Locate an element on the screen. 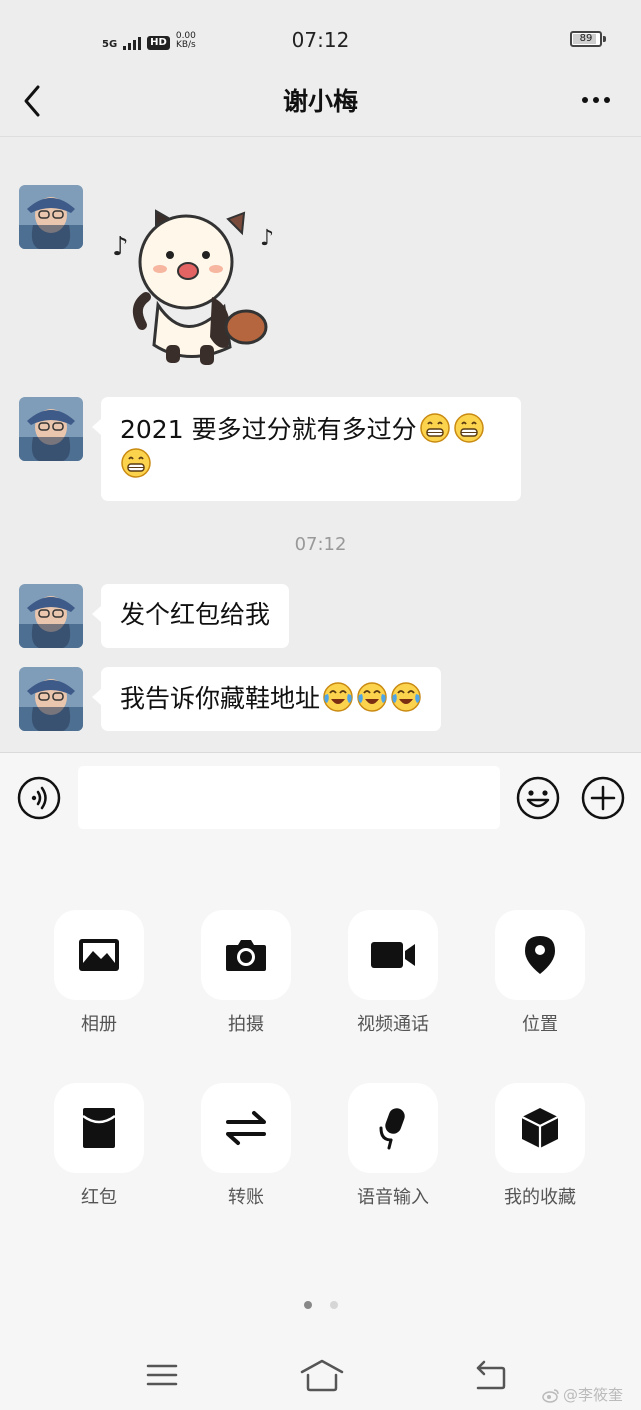 The width and height of the screenshot is (641, 1410). transfer-icon is located at coordinates (246, 1128).